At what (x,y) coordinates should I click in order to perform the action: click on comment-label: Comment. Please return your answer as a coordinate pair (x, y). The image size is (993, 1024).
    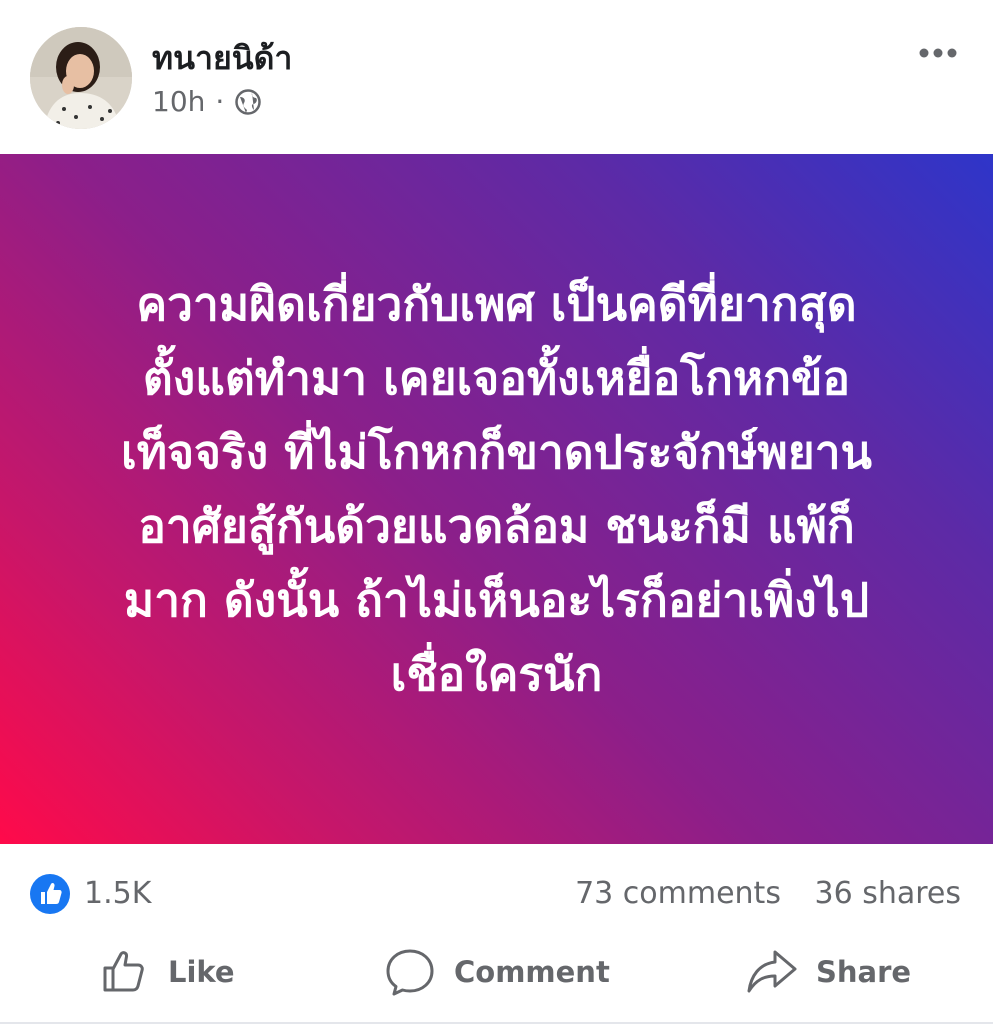
    Looking at the image, I should click on (532, 972).